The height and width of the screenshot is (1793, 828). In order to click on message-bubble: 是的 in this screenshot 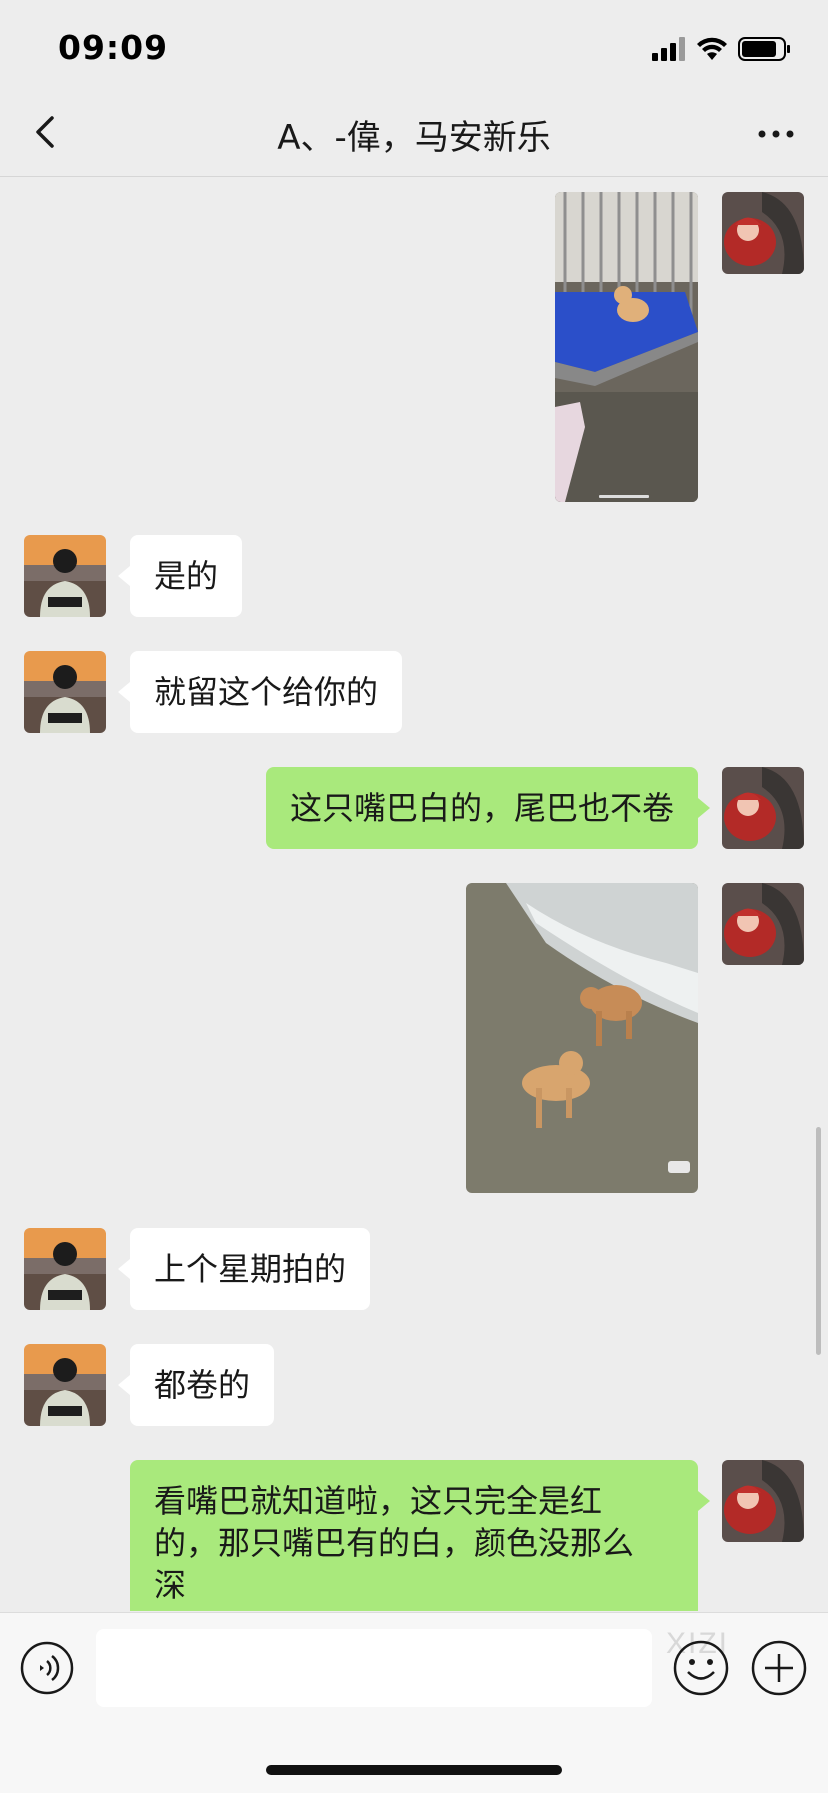, I will do `click(186, 576)`.